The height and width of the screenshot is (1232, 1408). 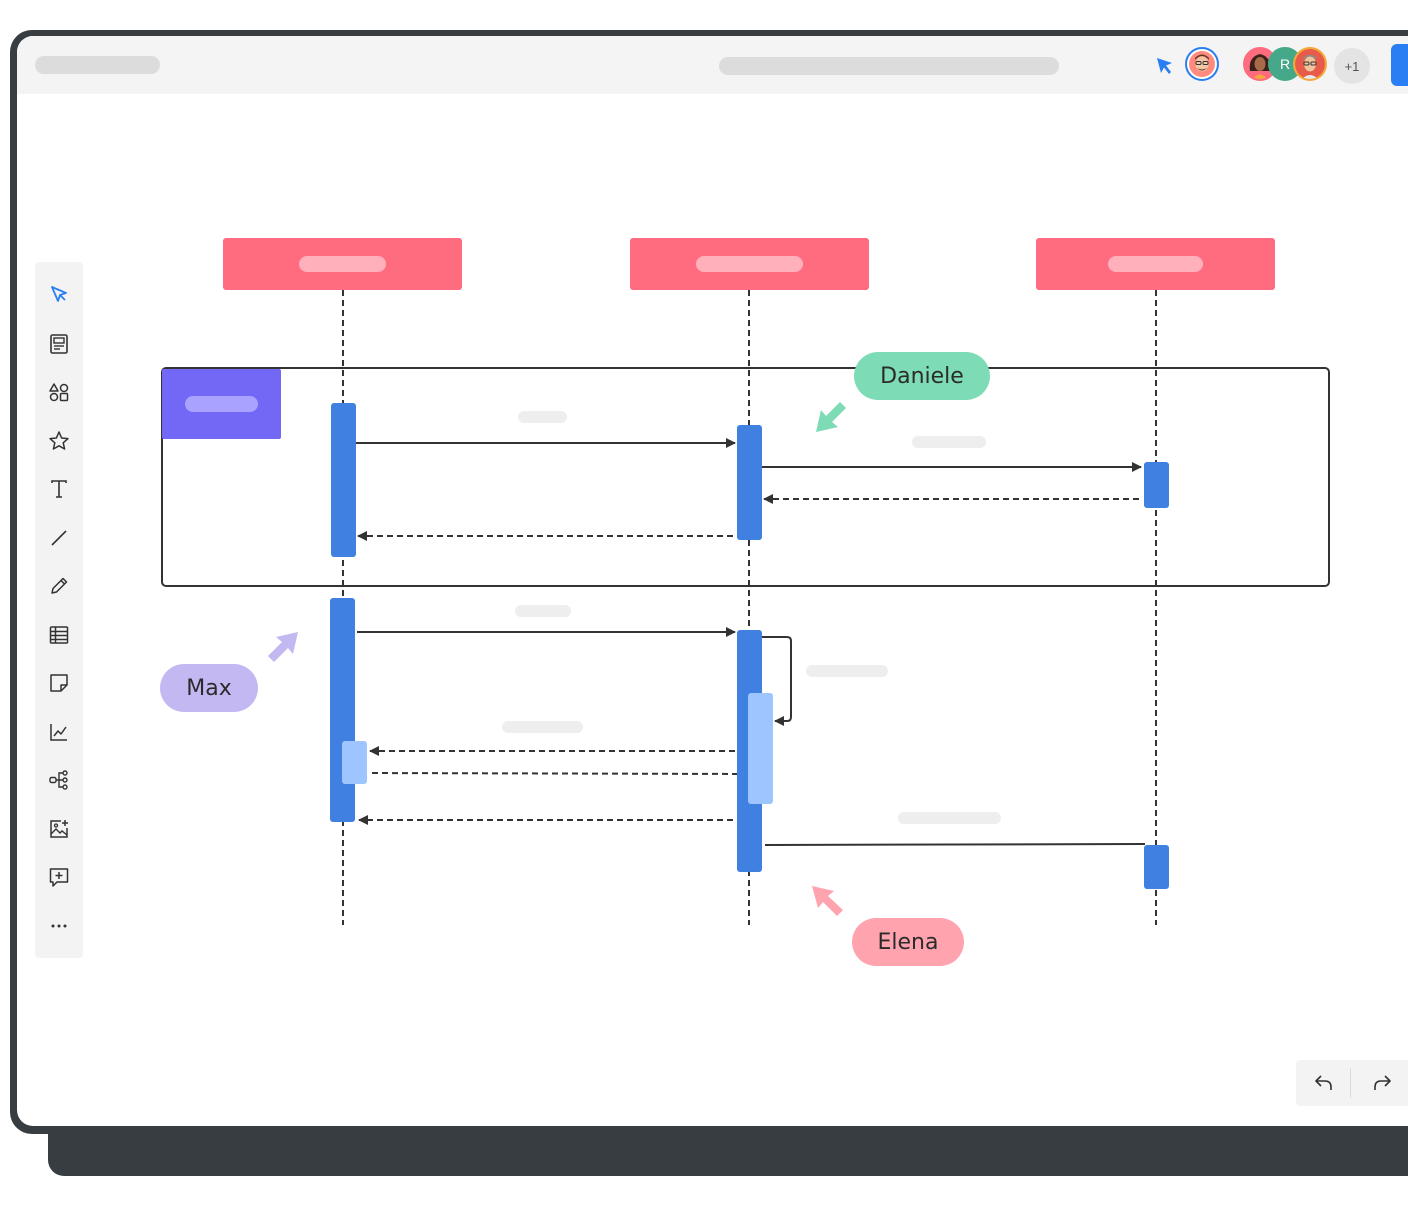 What do you see at coordinates (59, 441) in the screenshot?
I see `star-icon` at bounding box center [59, 441].